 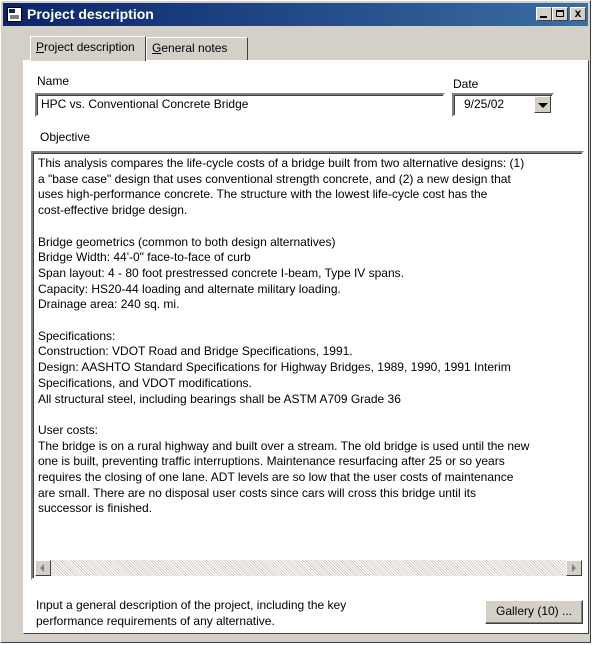 What do you see at coordinates (157, 48) in the screenshot?
I see `tab-label-mnemonic: G` at bounding box center [157, 48].